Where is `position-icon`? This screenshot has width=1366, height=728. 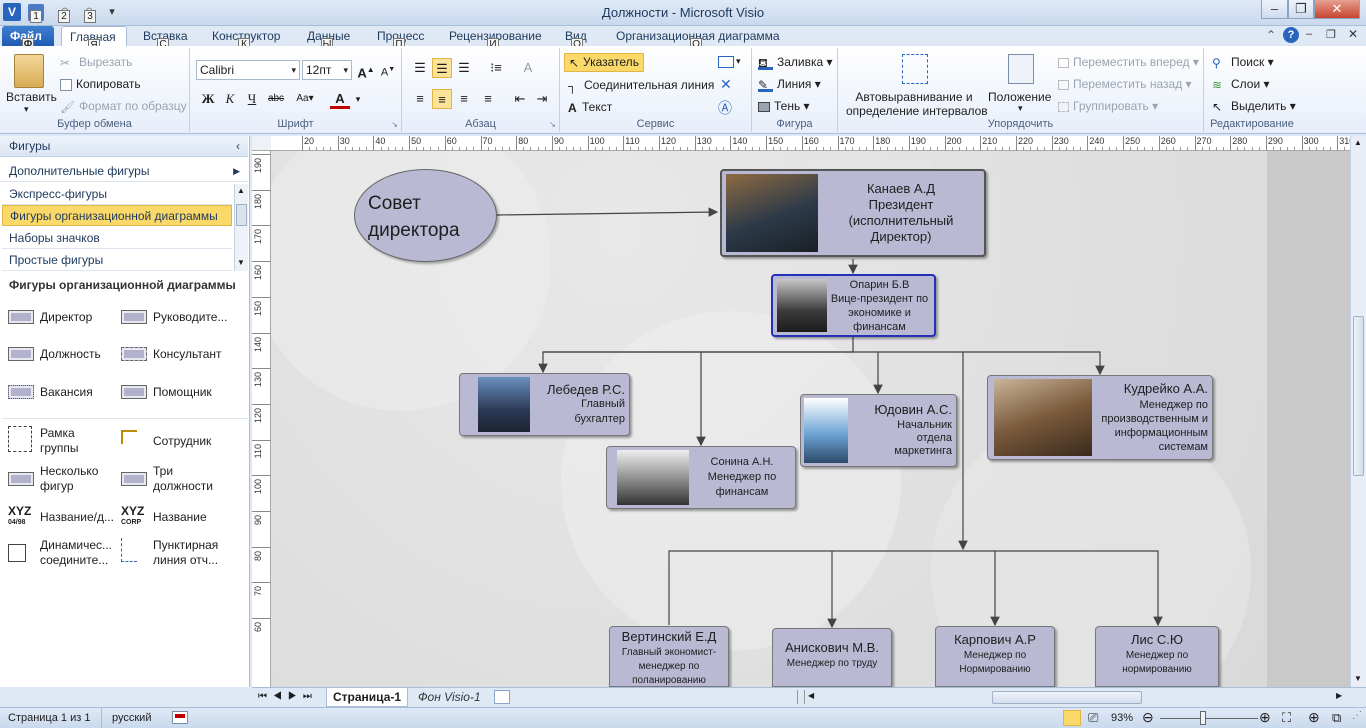
position-icon is located at coordinates (1021, 69).